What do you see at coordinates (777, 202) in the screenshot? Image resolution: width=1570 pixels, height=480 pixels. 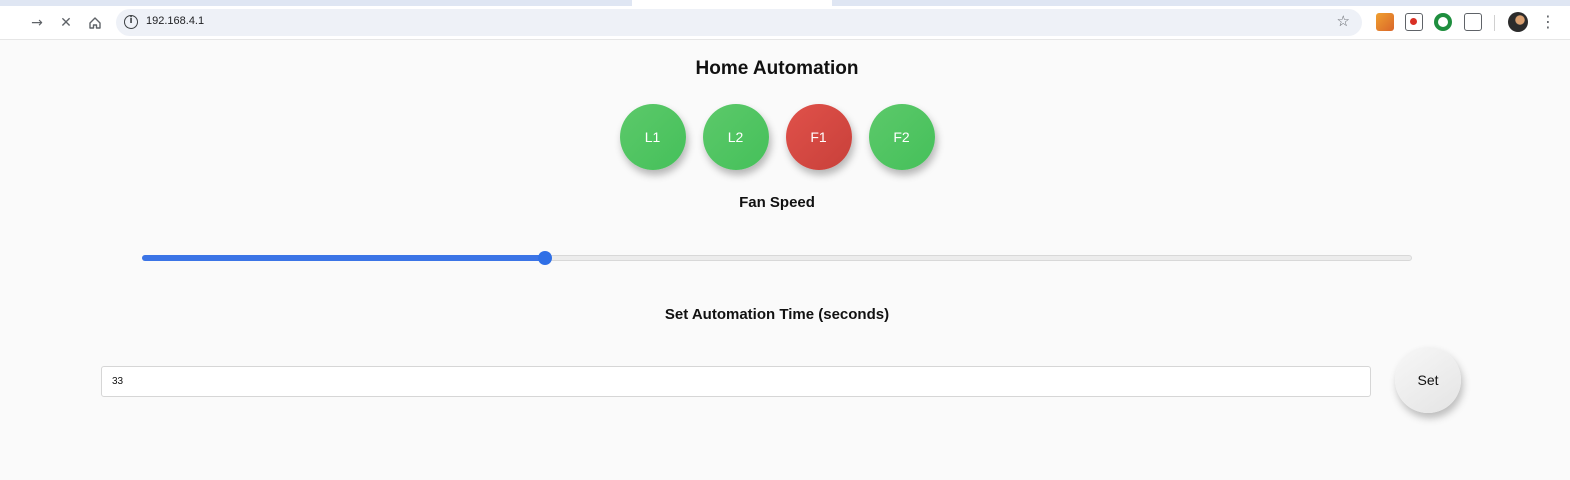 I see `fan-speed-label: Fan Speed` at bounding box center [777, 202].